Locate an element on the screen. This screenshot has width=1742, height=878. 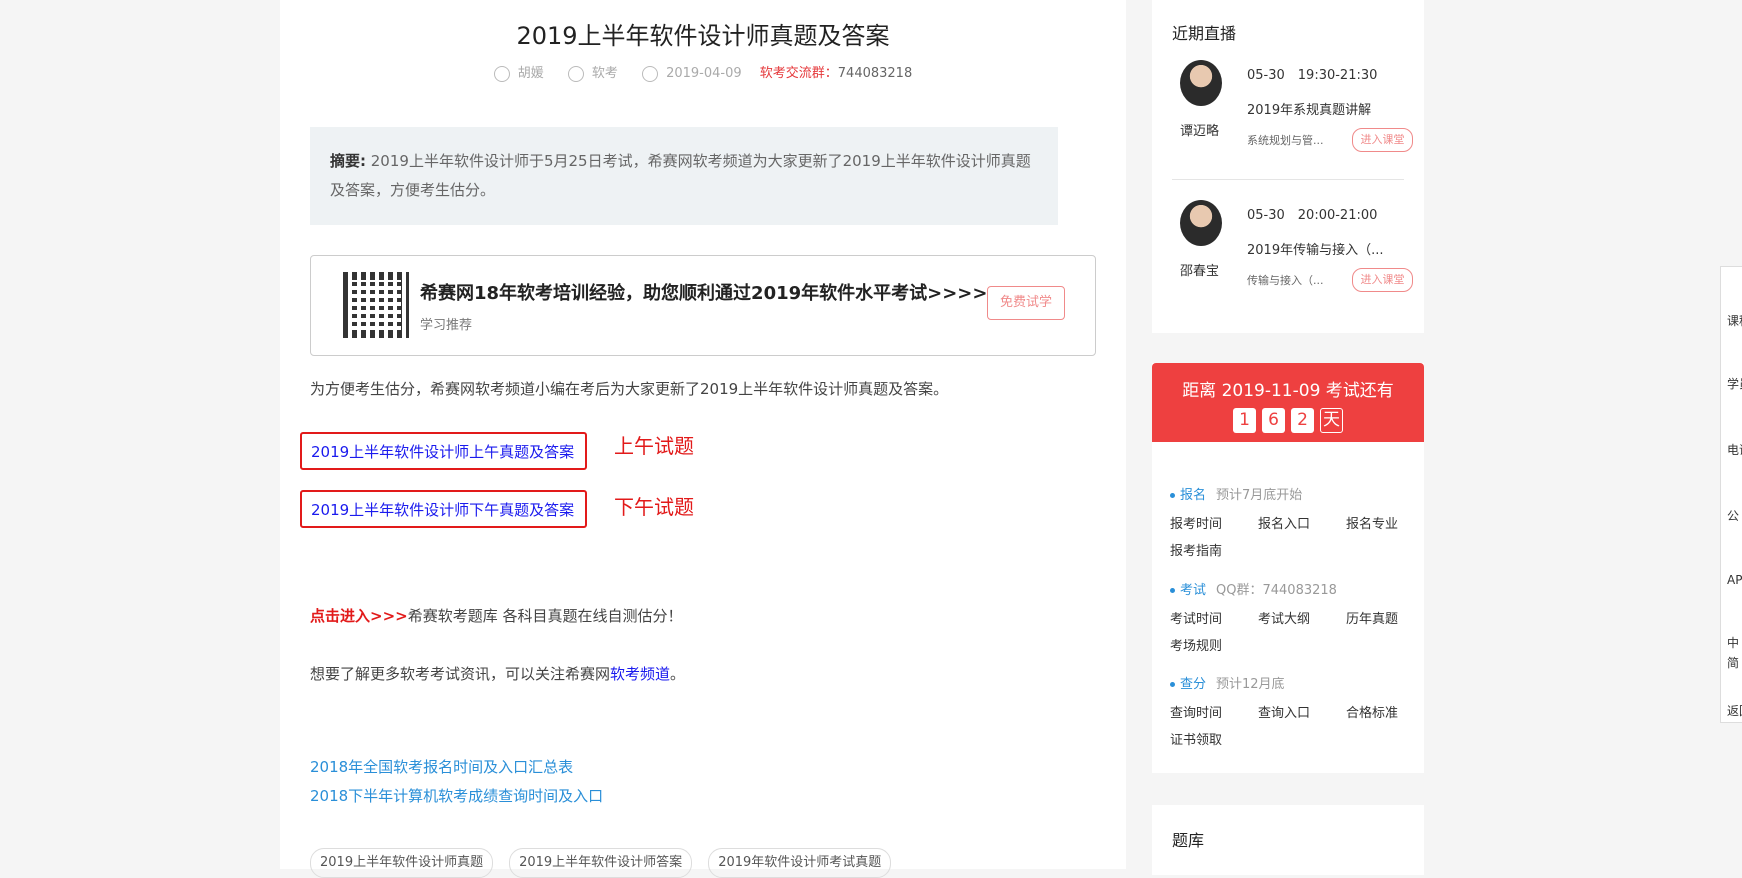
clock-icon is located at coordinates (650, 73).